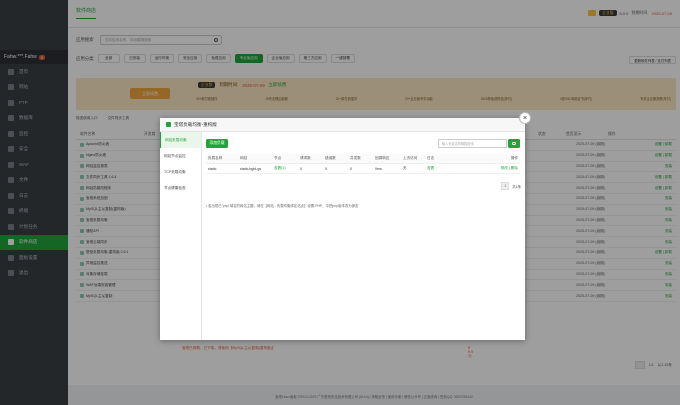  I want to click on modal-pager-total: 共1条, so click(516, 186).